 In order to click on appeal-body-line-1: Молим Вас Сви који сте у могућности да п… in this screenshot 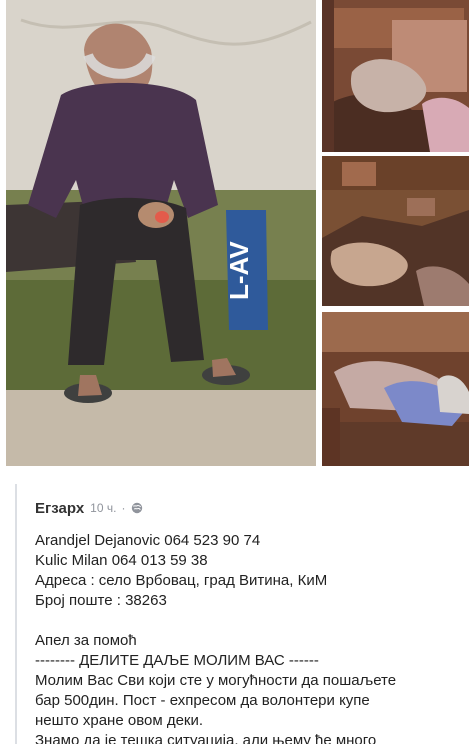, I will do `click(216, 680)`.